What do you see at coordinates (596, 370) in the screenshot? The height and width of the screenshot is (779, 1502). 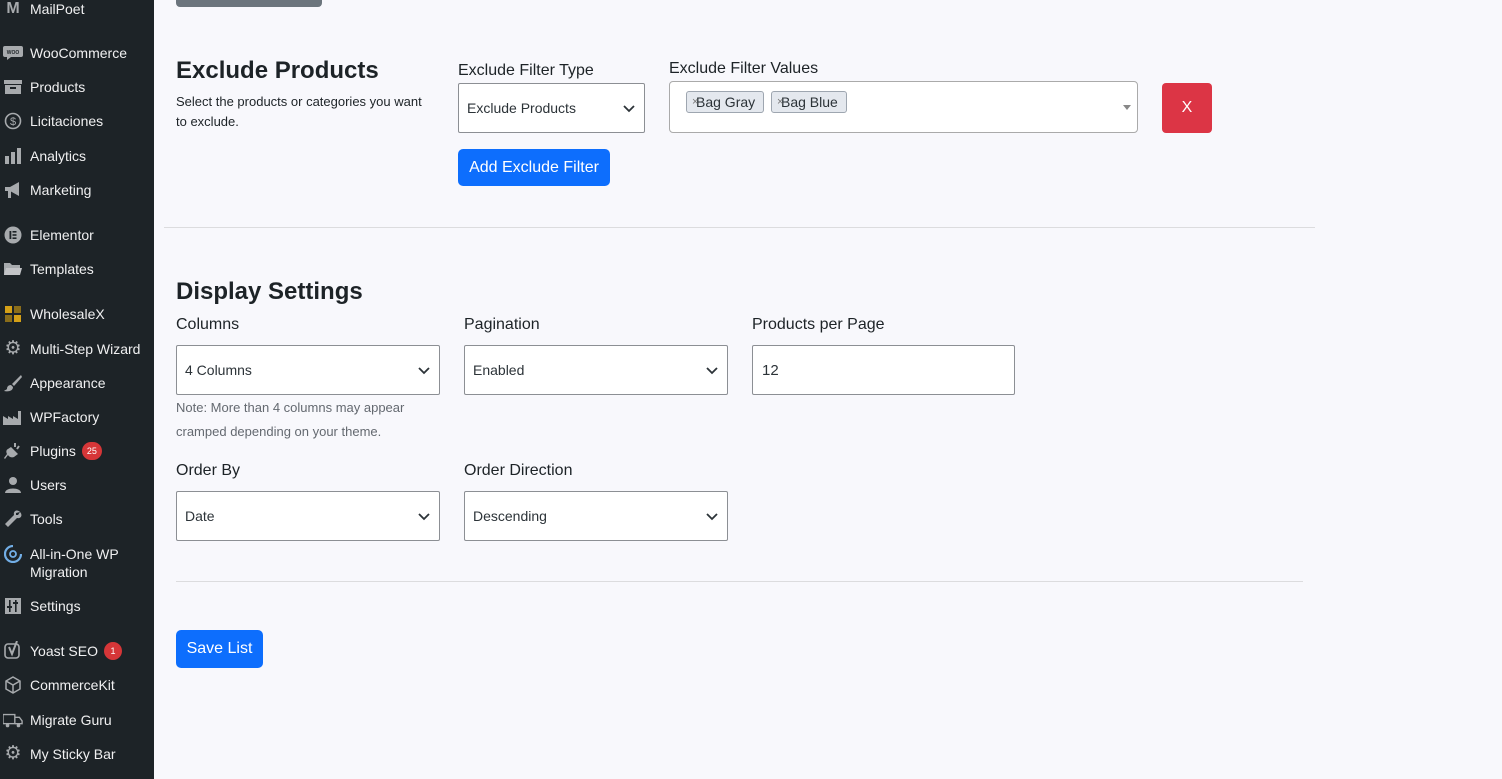 I see `pagination-select: Enabled` at bounding box center [596, 370].